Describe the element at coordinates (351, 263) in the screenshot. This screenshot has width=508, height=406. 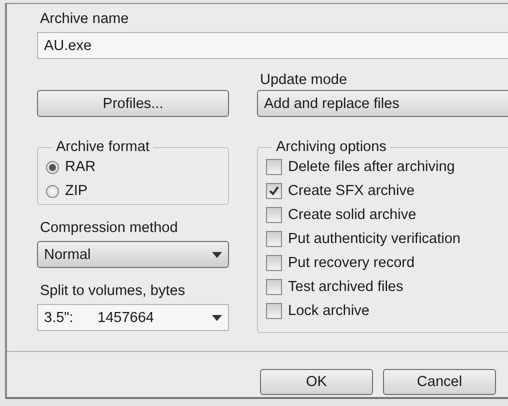
I see `option-label: Put recovery record` at that location.